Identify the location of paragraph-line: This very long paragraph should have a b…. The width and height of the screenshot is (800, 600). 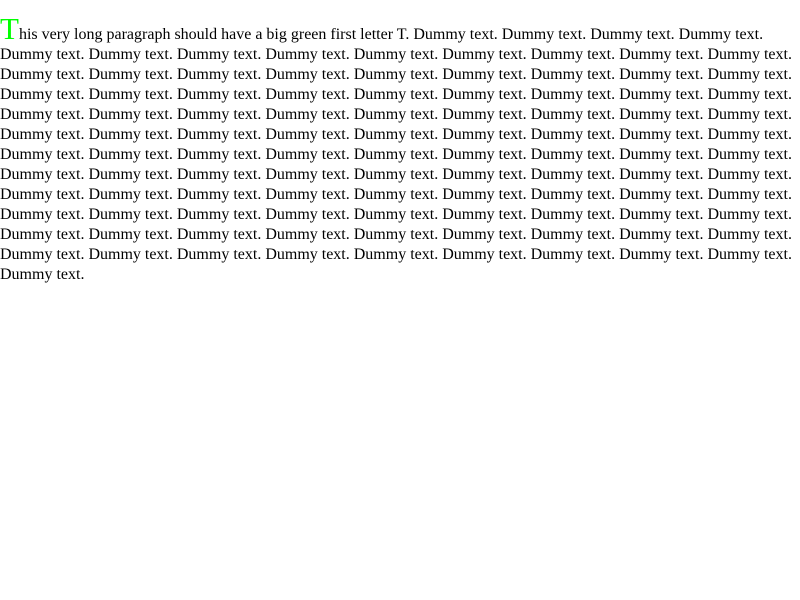
(395, 29).